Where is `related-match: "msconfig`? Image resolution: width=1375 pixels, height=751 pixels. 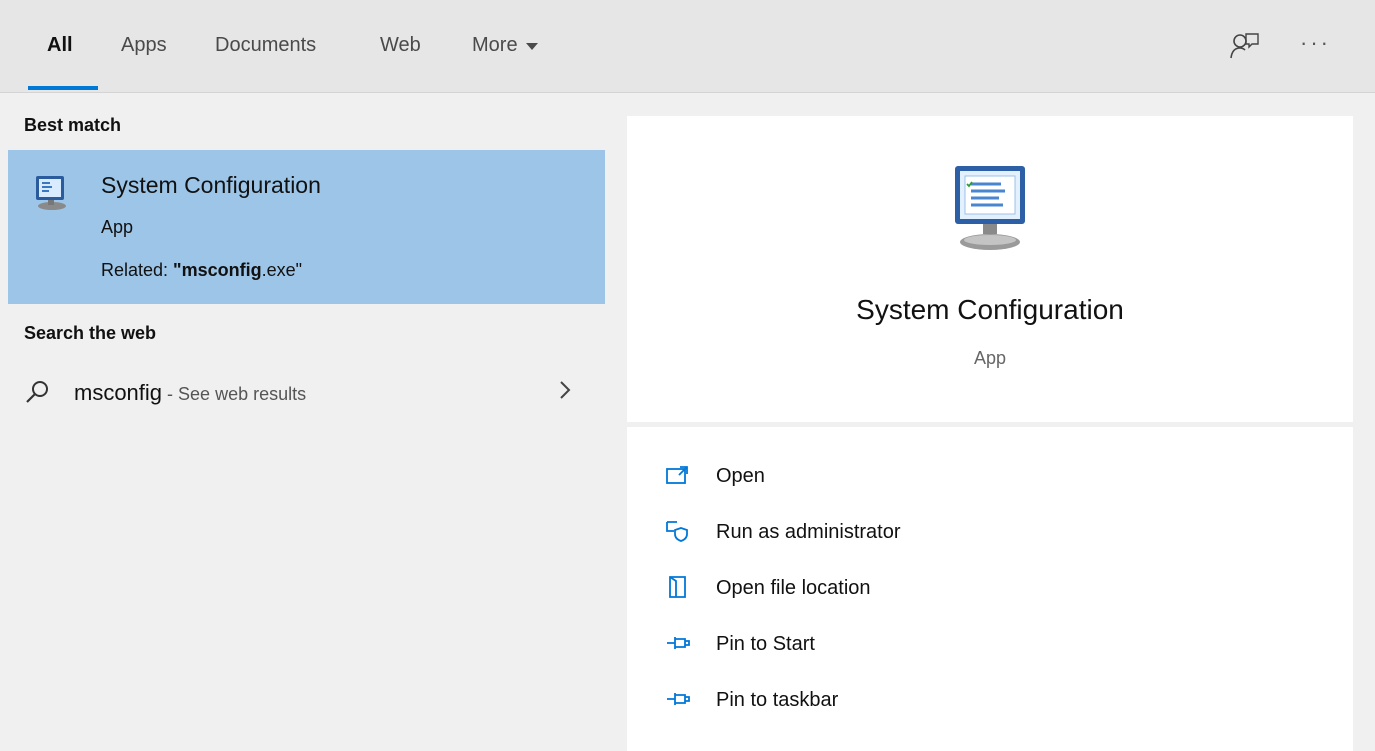
related-match: "msconfig is located at coordinates (217, 270).